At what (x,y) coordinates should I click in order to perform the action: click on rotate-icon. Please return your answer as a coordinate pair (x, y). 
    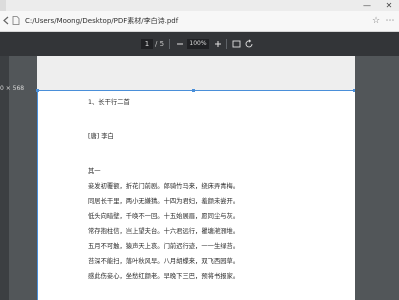
    Looking at the image, I should click on (249, 44).